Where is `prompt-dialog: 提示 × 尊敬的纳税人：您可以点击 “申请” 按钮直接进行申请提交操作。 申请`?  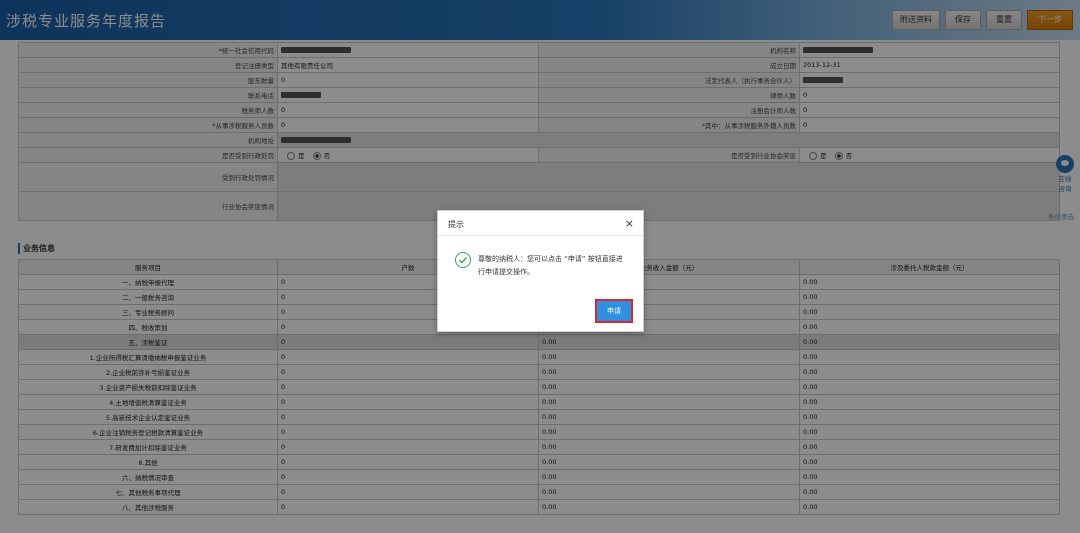
prompt-dialog: 提示 × 尊敬的纳税人：您可以点击 “申请” 按钮直接进行申请提交操作。 申请 is located at coordinates (540, 271).